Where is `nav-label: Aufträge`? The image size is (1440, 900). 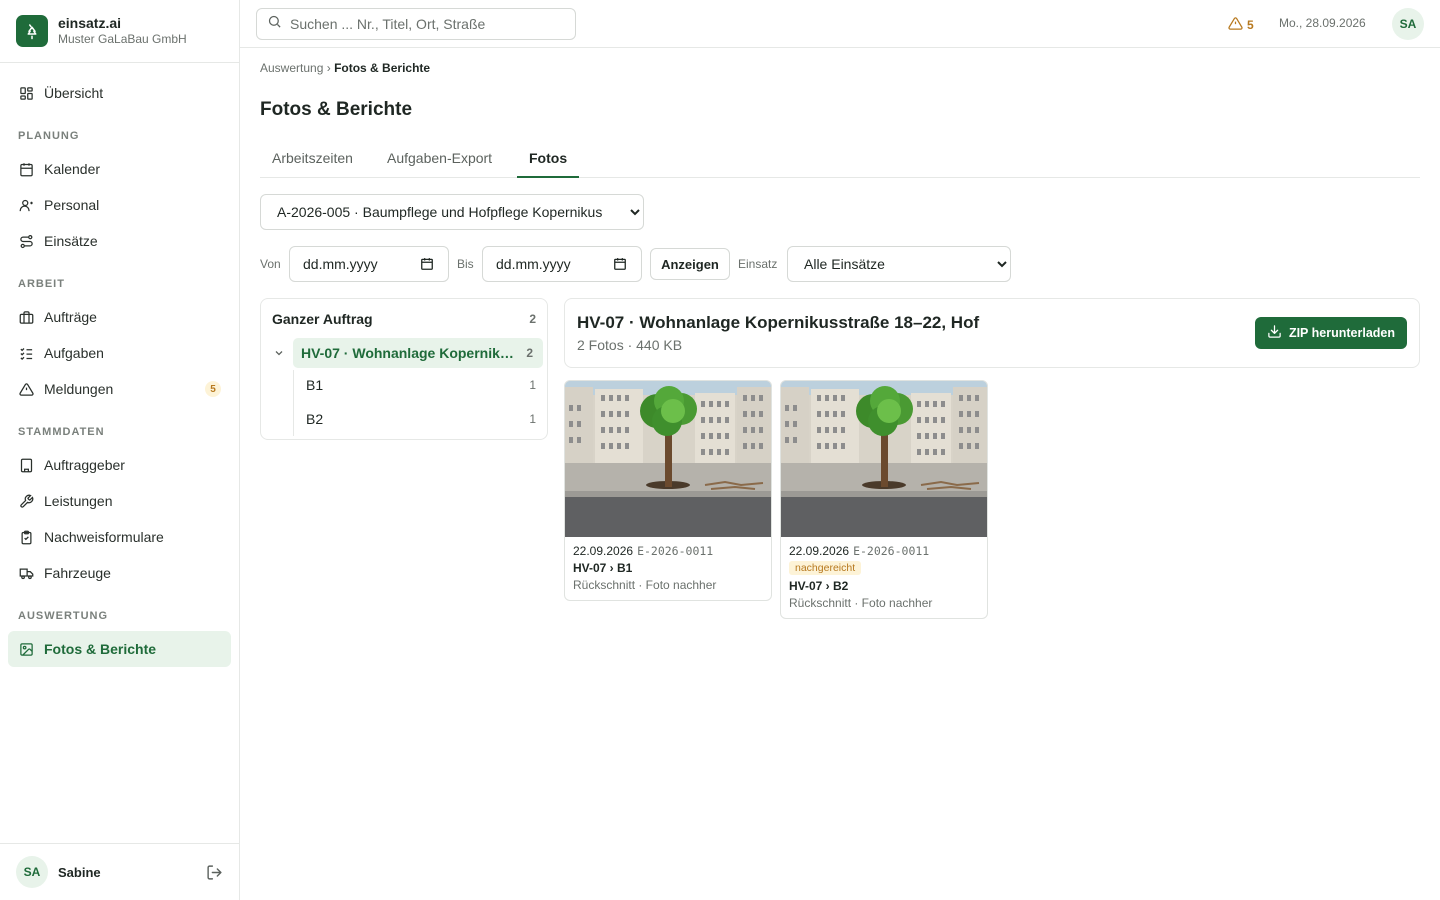 nav-label: Aufträge is located at coordinates (70, 317).